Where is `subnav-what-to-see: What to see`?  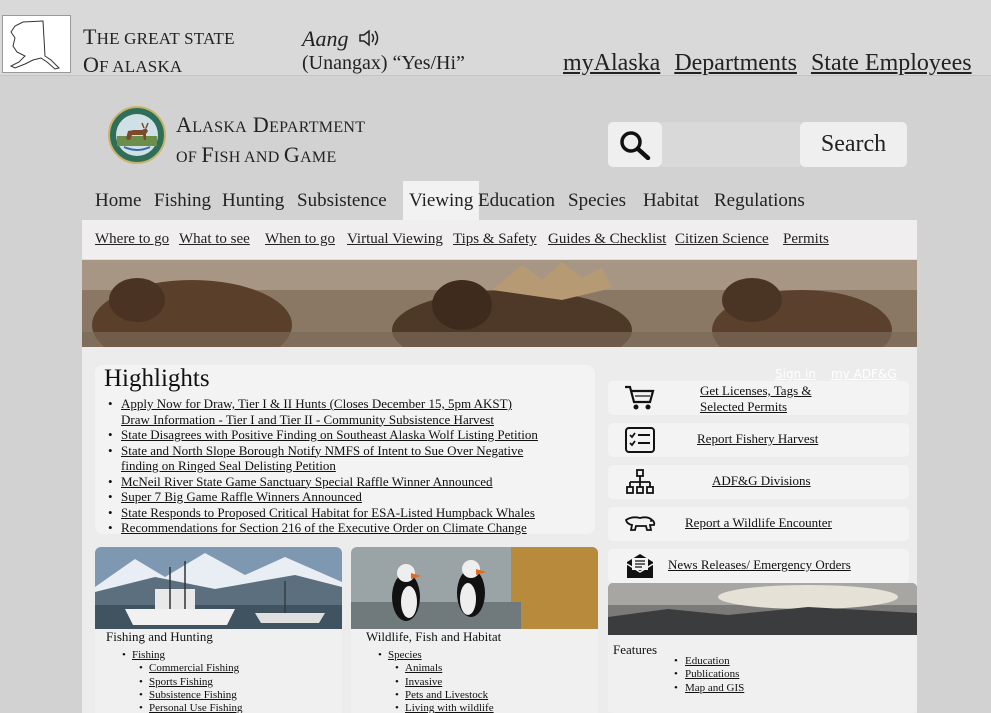 subnav-what-to-see: What to see is located at coordinates (214, 239).